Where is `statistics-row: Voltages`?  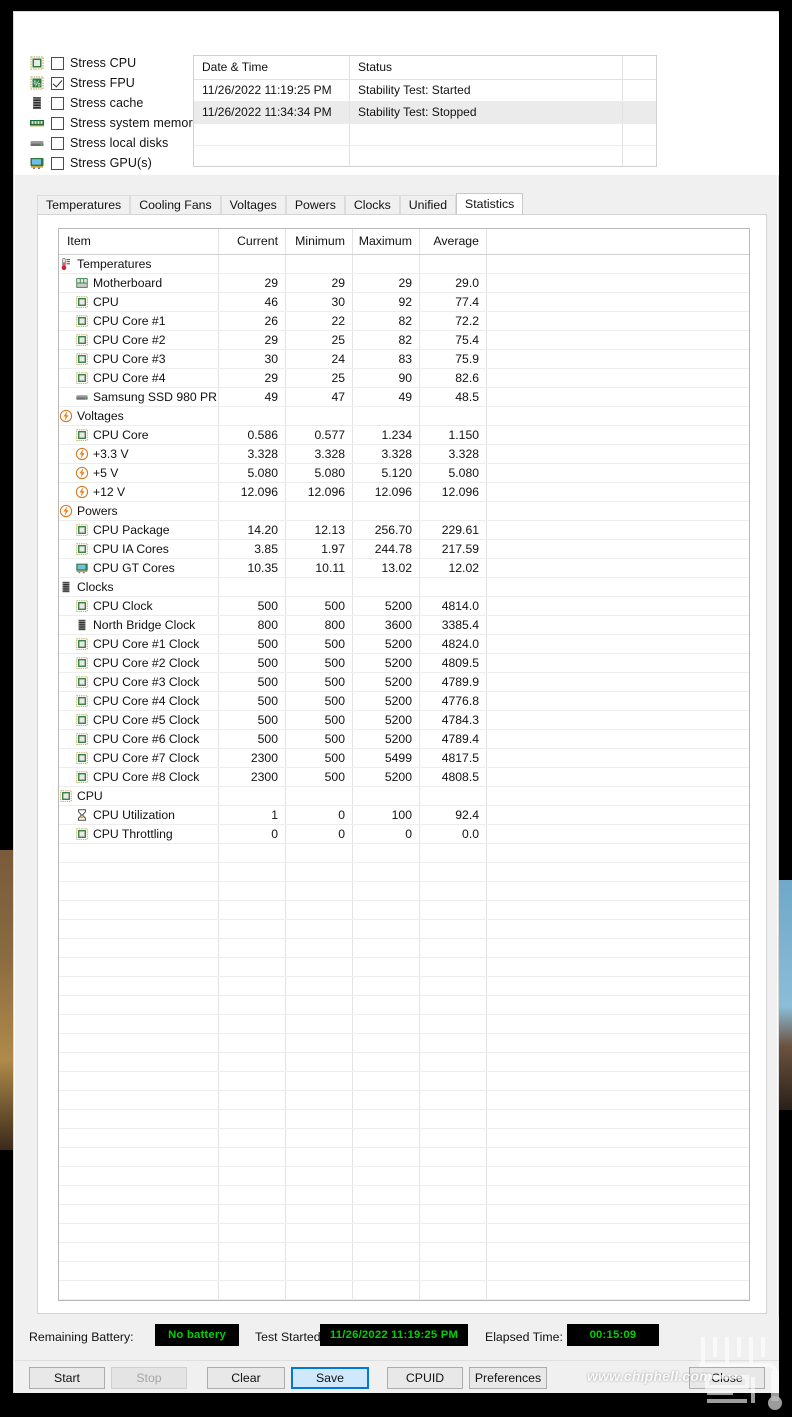
statistics-row: Voltages is located at coordinates (404, 416).